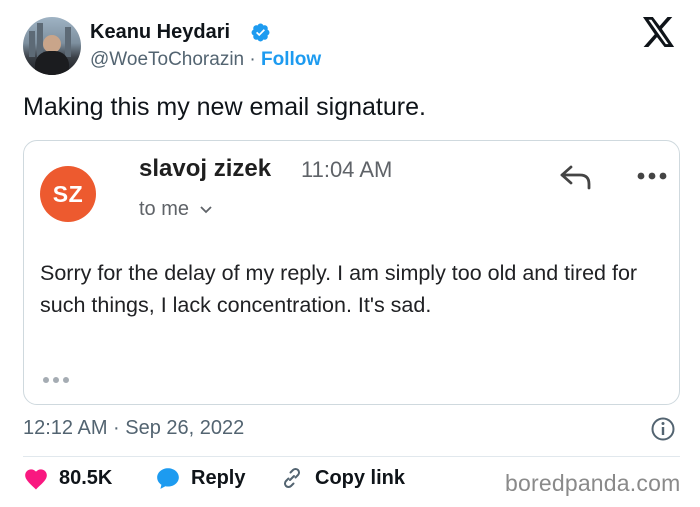 Image resolution: width=700 pixels, height=507 pixels. I want to click on show-trimmed-content-icon, so click(56, 380).